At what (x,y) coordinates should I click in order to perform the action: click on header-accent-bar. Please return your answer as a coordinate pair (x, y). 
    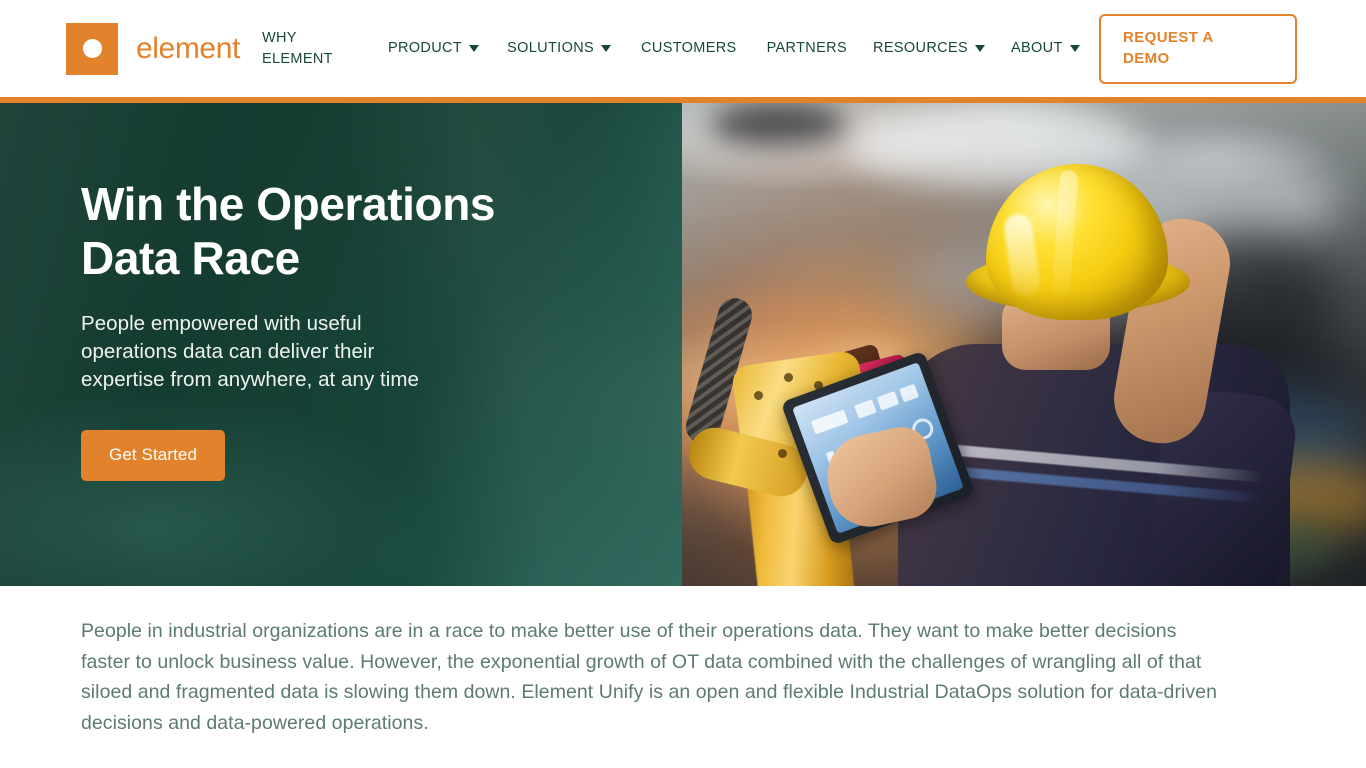
    Looking at the image, I should click on (683, 100).